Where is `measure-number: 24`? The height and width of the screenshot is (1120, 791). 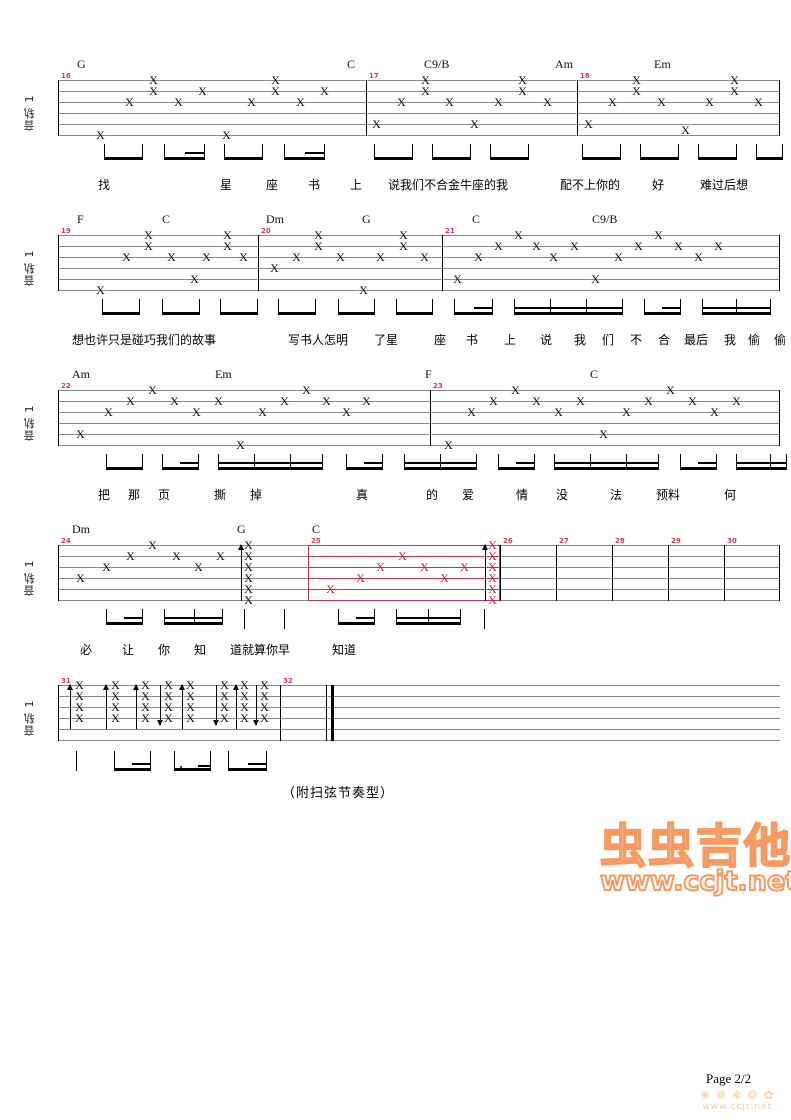
measure-number: 24 is located at coordinates (66, 541).